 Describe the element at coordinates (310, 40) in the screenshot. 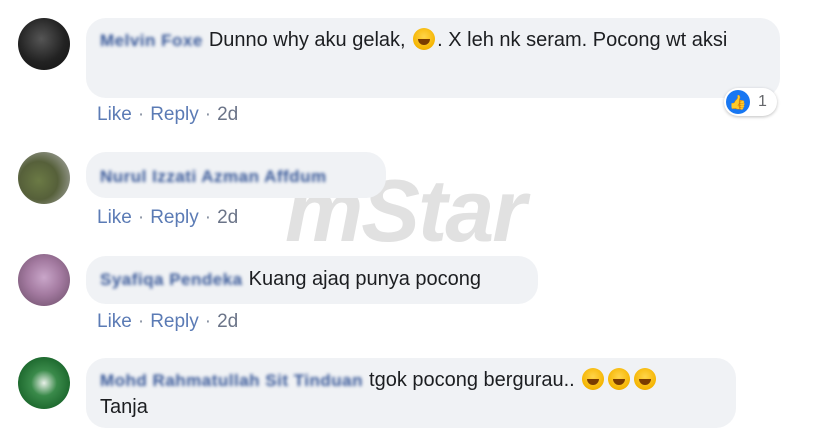

I see `comment-text: Dunno why aku gelak,` at that location.